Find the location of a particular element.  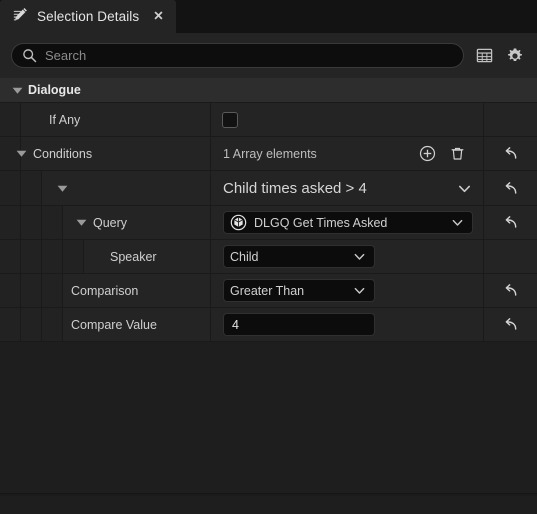

add-element-button is located at coordinates (427, 153).